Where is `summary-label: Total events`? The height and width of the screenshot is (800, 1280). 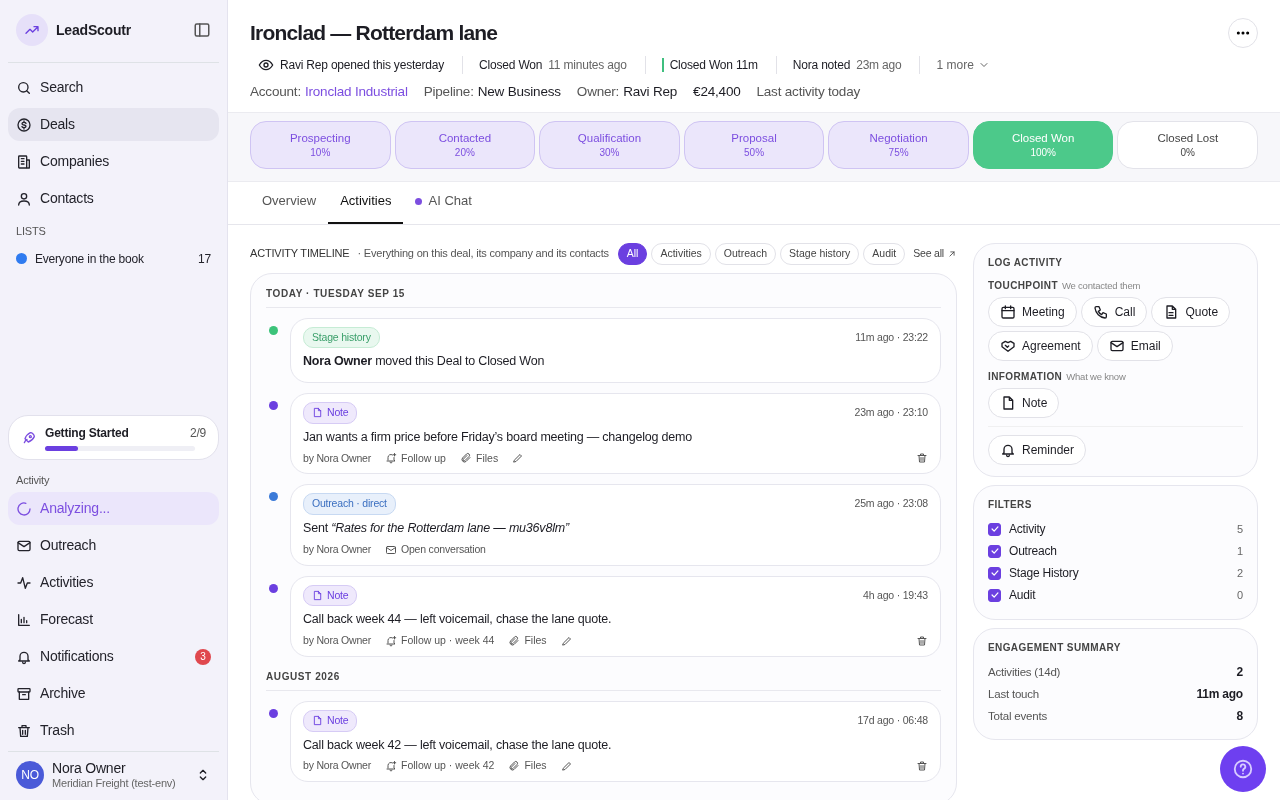 summary-label: Total events is located at coordinates (1017, 716).